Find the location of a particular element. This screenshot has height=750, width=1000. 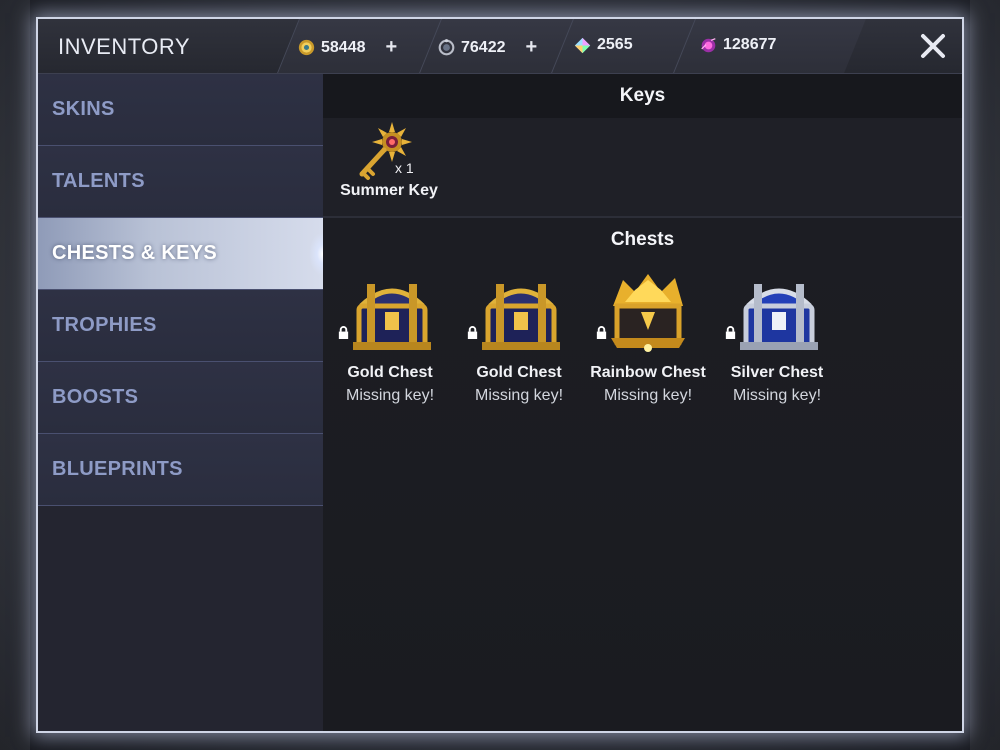

add-glory-button: + is located at coordinates (532, 47).